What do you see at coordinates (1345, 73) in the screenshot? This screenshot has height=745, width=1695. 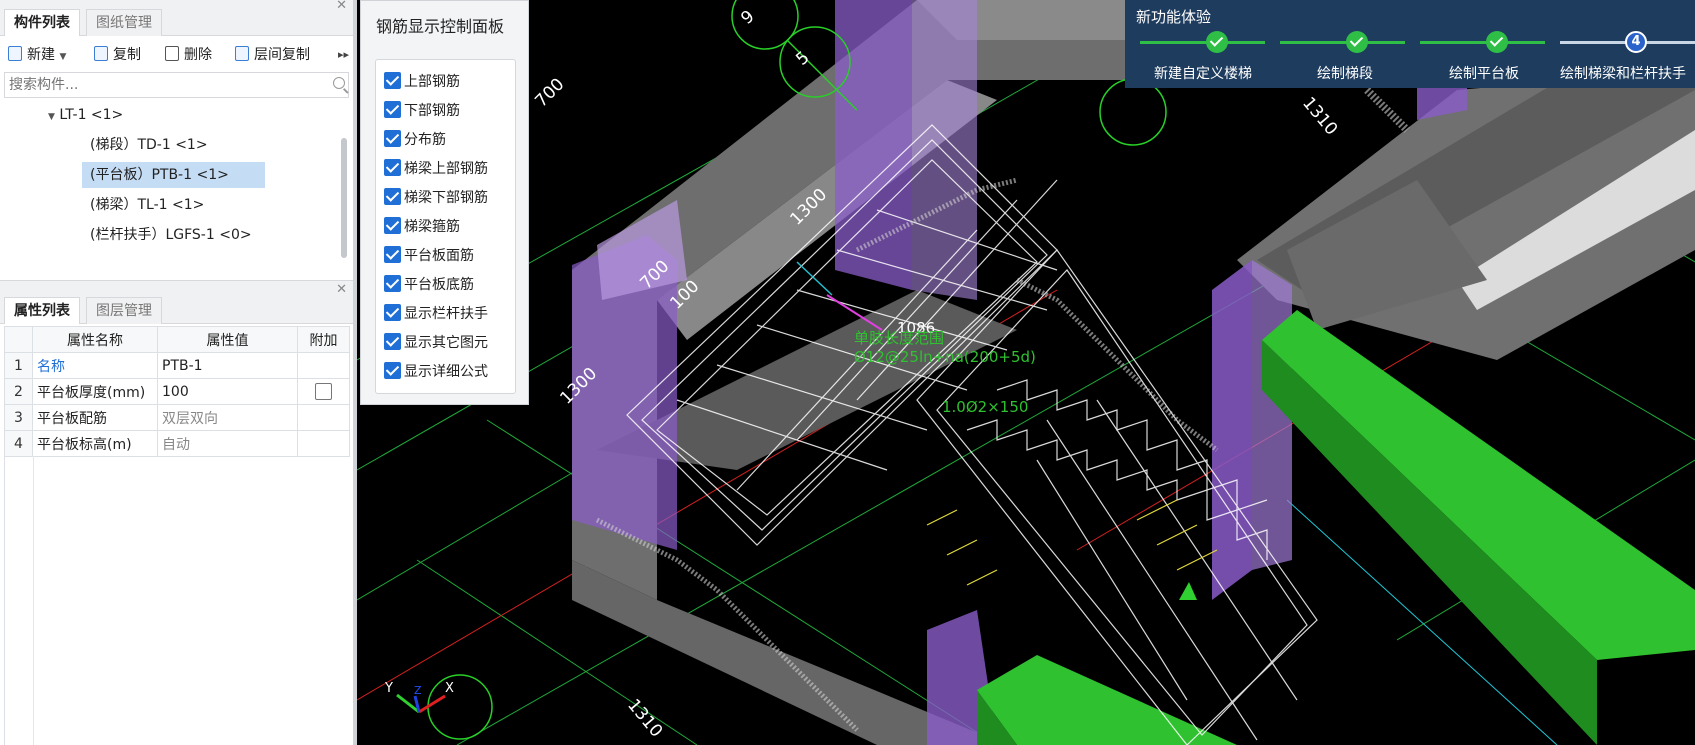 I see `step-label-2: 绘制梯段` at bounding box center [1345, 73].